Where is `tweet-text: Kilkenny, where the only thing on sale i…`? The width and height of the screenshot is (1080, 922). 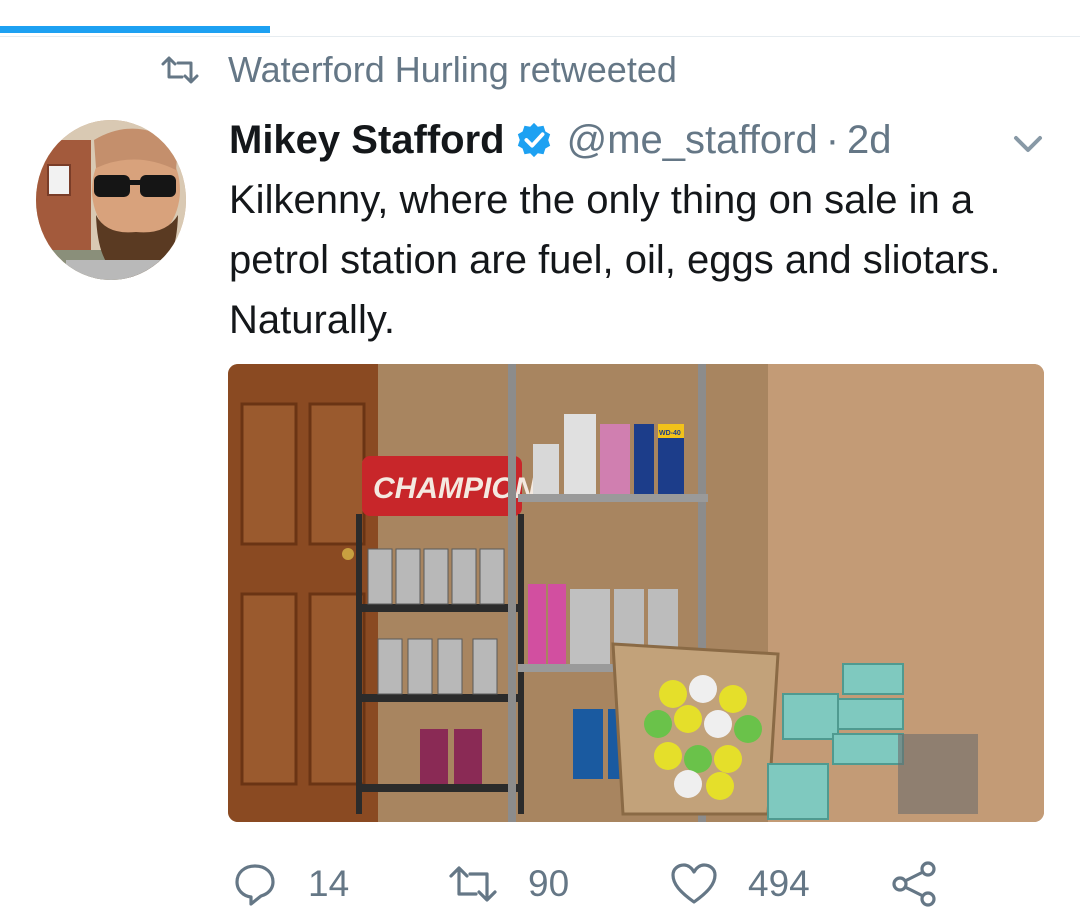 tweet-text: Kilkenny, where the only thing on sale i… is located at coordinates (615, 260).